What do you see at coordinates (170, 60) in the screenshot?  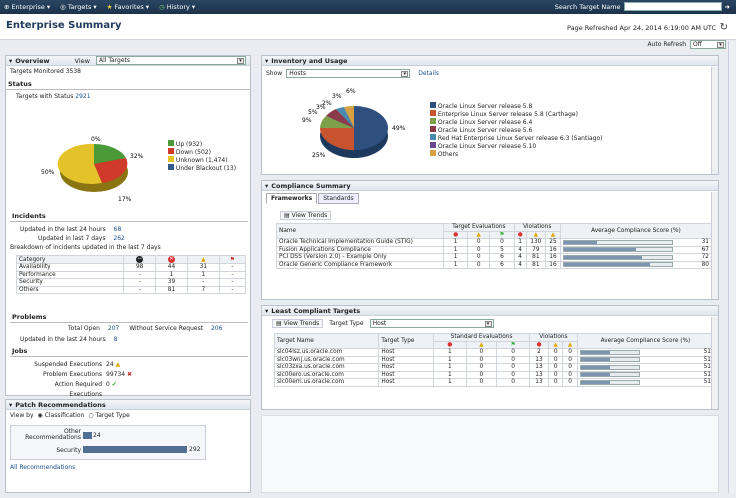 I see `view-select: All Targets ▾` at bounding box center [170, 60].